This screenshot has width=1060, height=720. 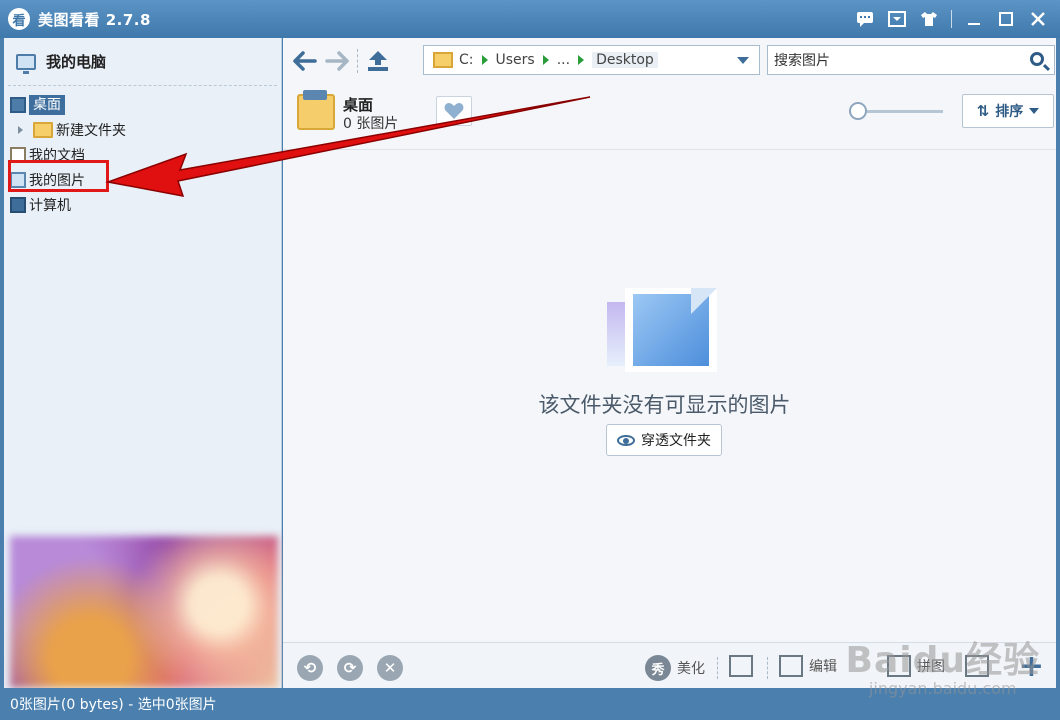 What do you see at coordinates (808, 666) in the screenshot?
I see `edit-button: 编辑` at bounding box center [808, 666].